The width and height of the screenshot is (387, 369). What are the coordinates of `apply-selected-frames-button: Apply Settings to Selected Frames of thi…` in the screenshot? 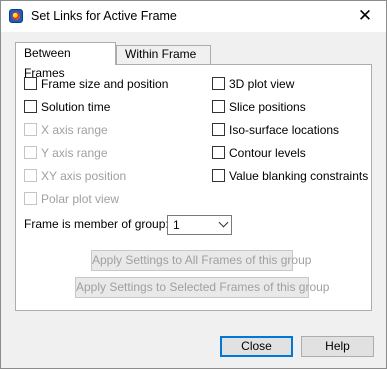 It's located at (202, 287).